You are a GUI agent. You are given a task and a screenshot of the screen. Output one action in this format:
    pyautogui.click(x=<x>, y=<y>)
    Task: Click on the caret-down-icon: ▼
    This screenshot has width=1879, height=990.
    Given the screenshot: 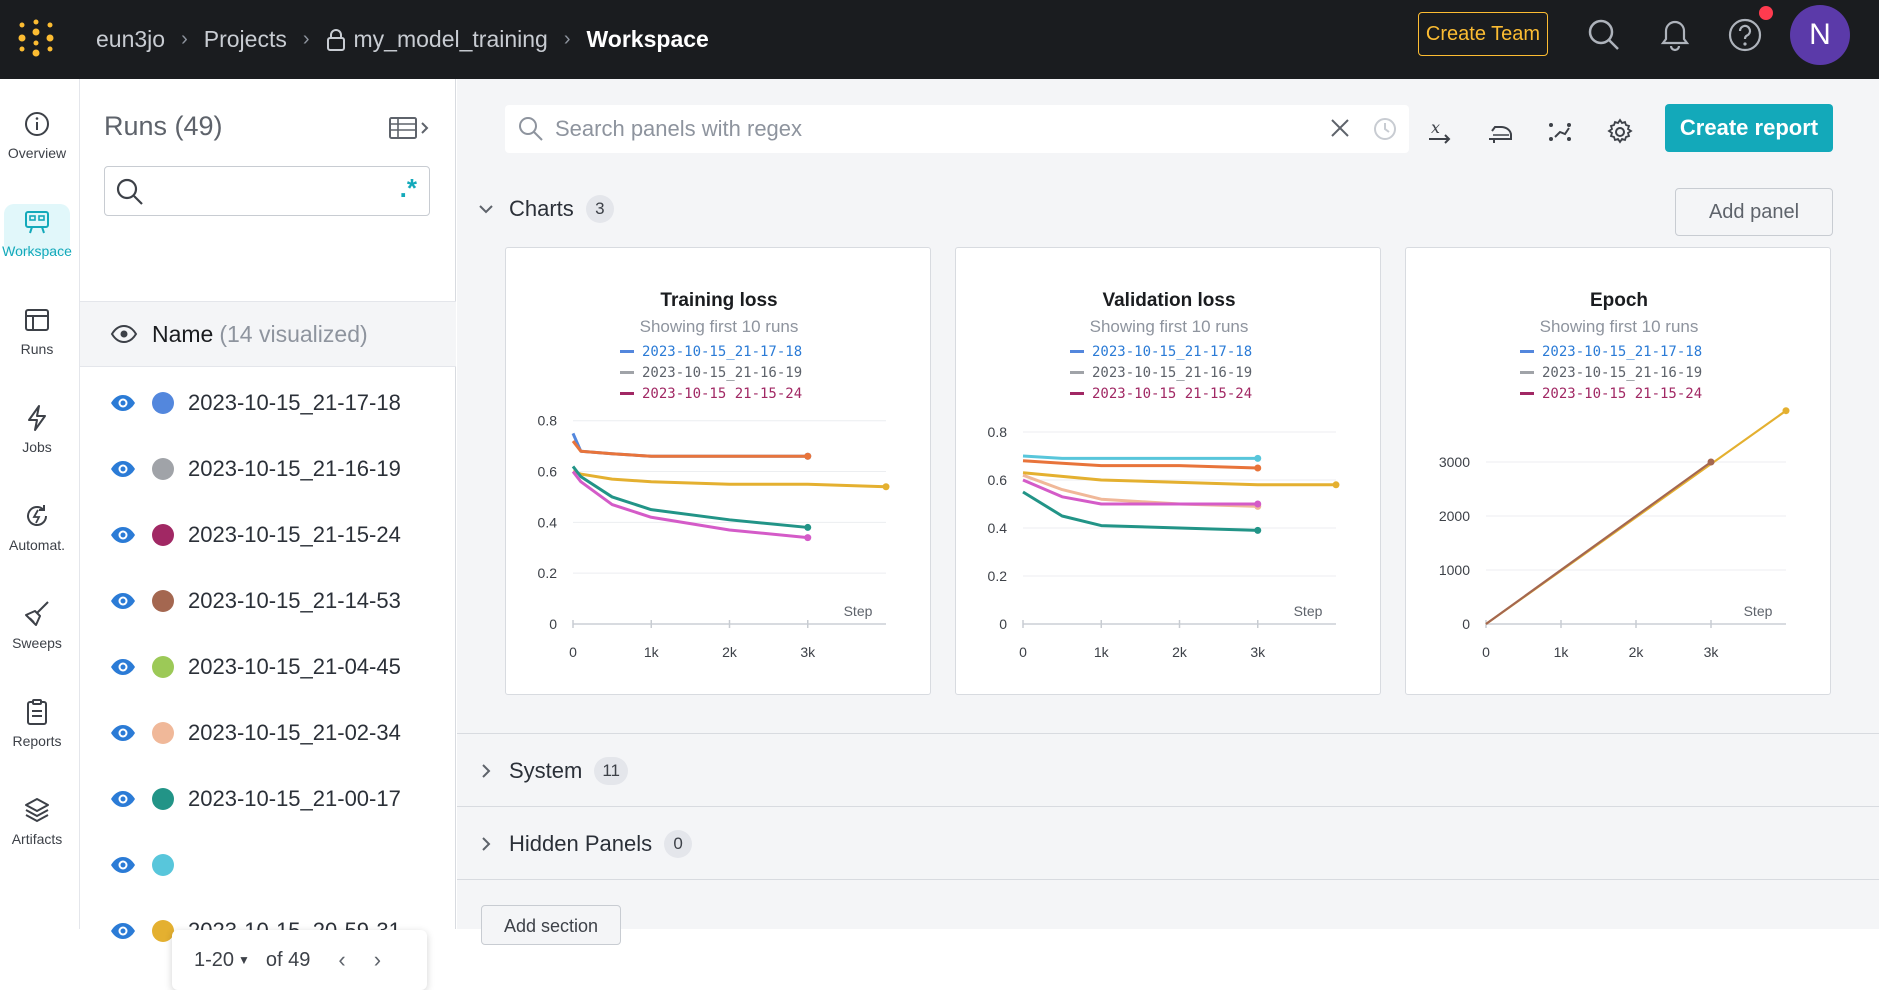 What is the action you would take?
    pyautogui.click(x=244, y=960)
    